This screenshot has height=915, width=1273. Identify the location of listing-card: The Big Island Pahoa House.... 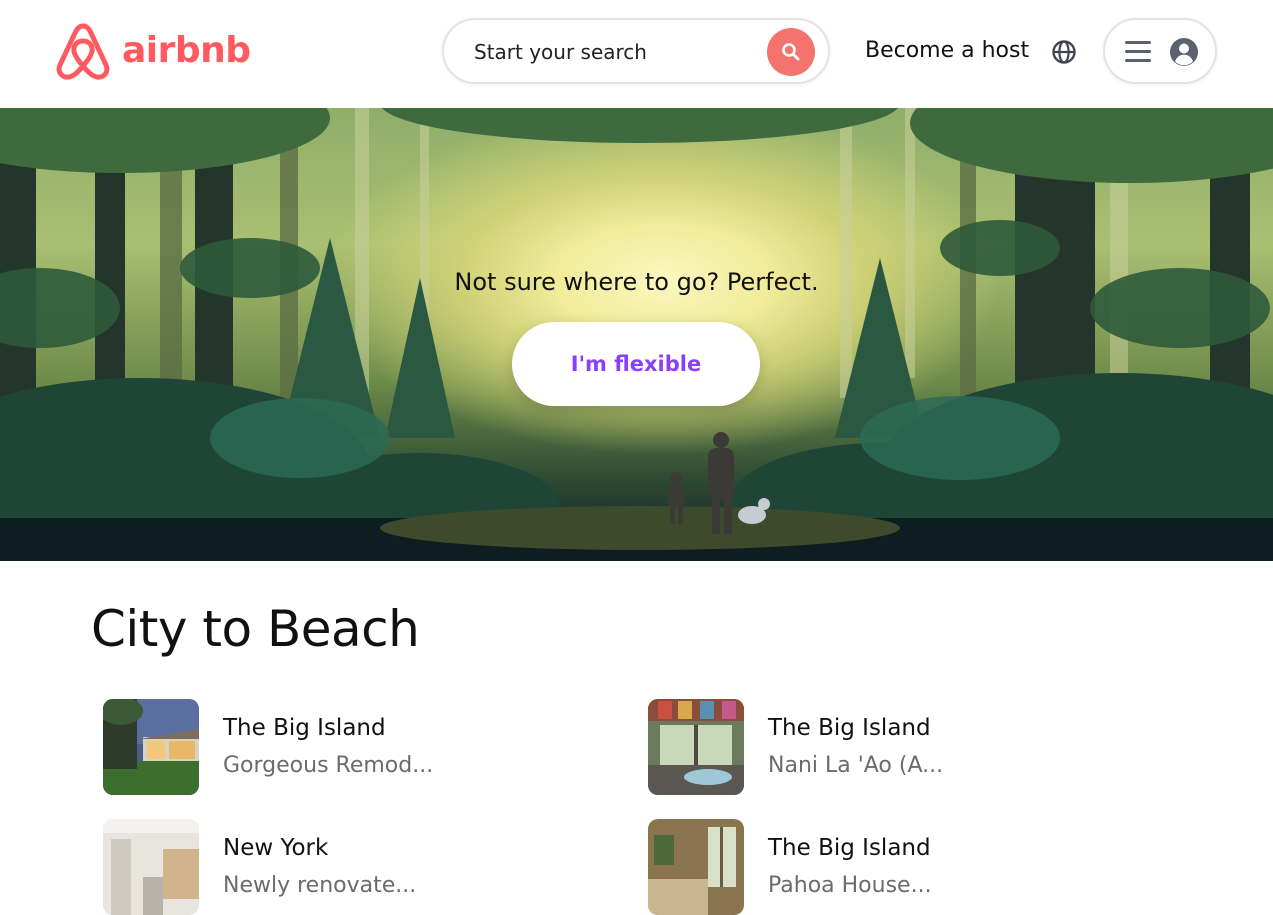
(868, 867).